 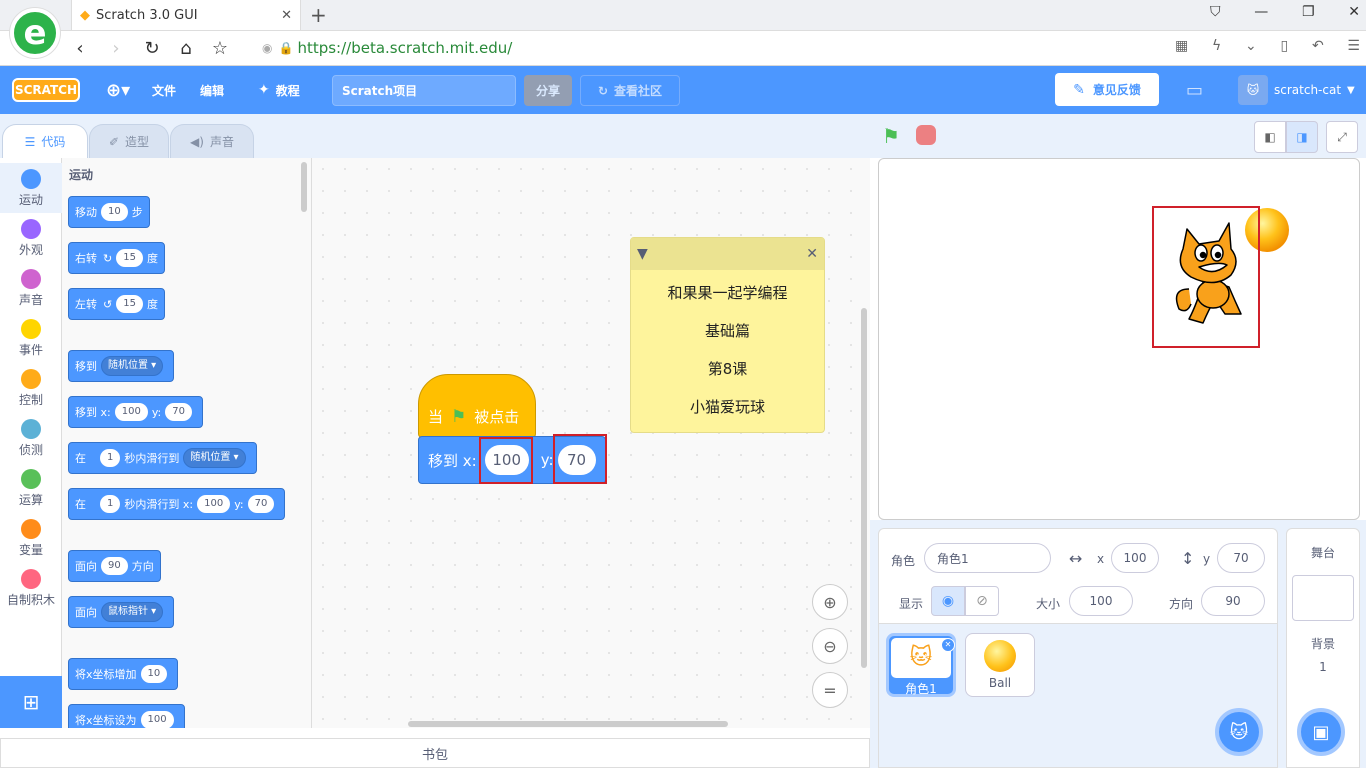 What do you see at coordinates (987, 558) in the screenshot?
I see `sprite-name-input: 角色1` at bounding box center [987, 558].